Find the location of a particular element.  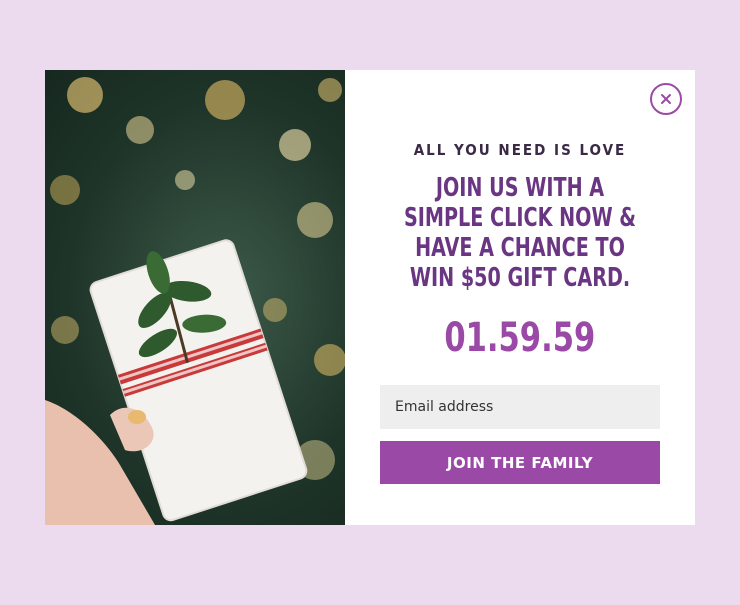

join-button: JOIN THE FAMILY is located at coordinates (520, 462).